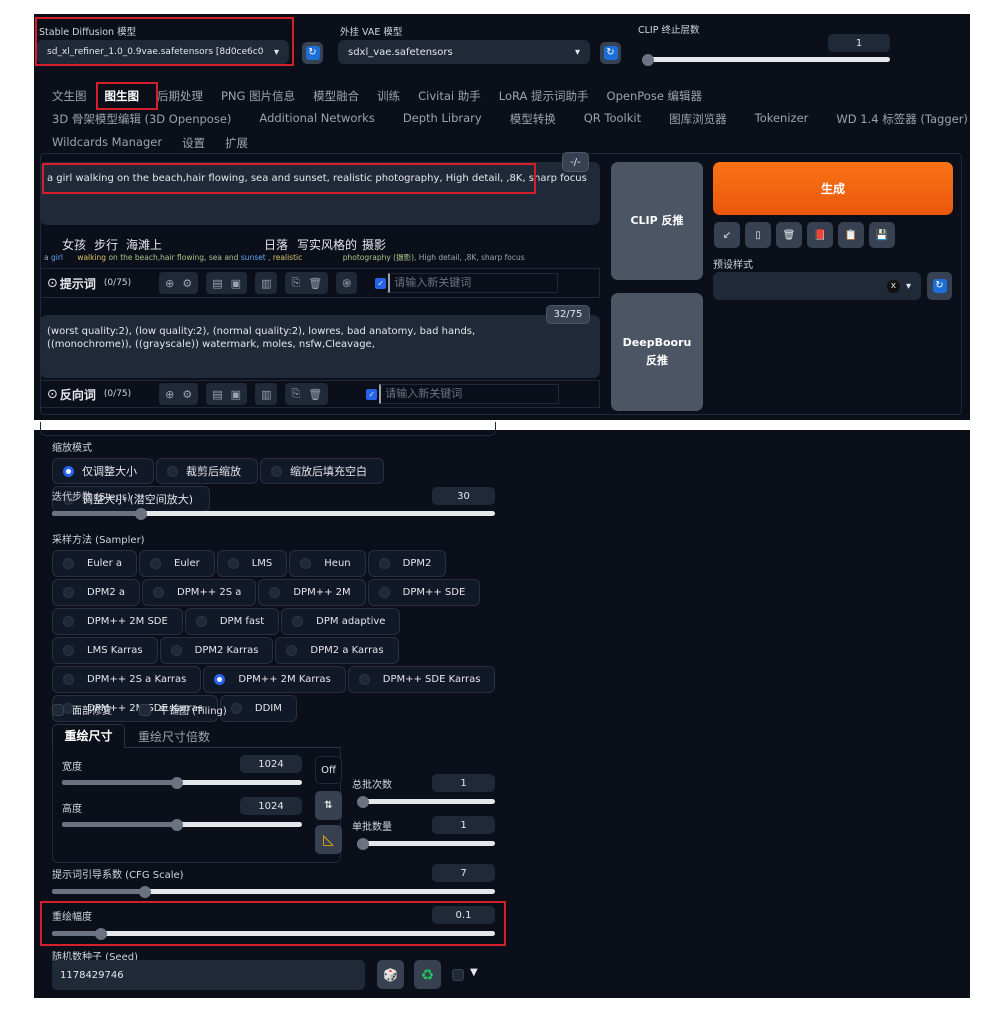  What do you see at coordinates (341, 621) in the screenshot?
I see `sampler-option: DPM adaptive` at bounding box center [341, 621].